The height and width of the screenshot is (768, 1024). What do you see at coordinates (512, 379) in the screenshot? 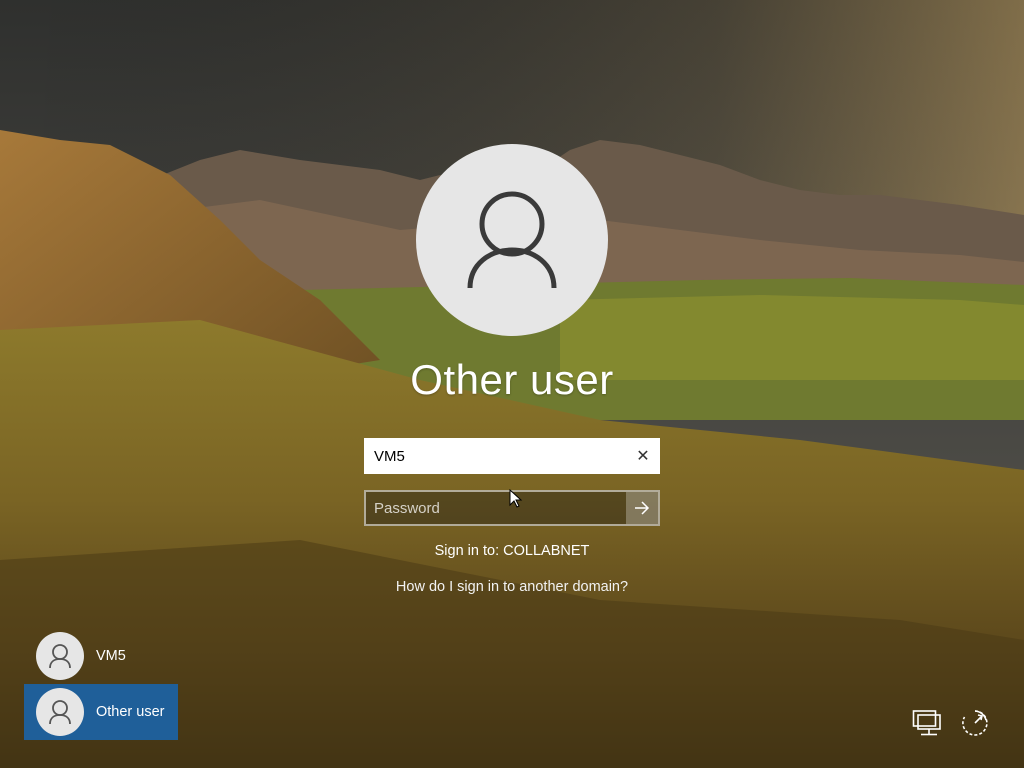
I see `user-title: Other user` at bounding box center [512, 379].